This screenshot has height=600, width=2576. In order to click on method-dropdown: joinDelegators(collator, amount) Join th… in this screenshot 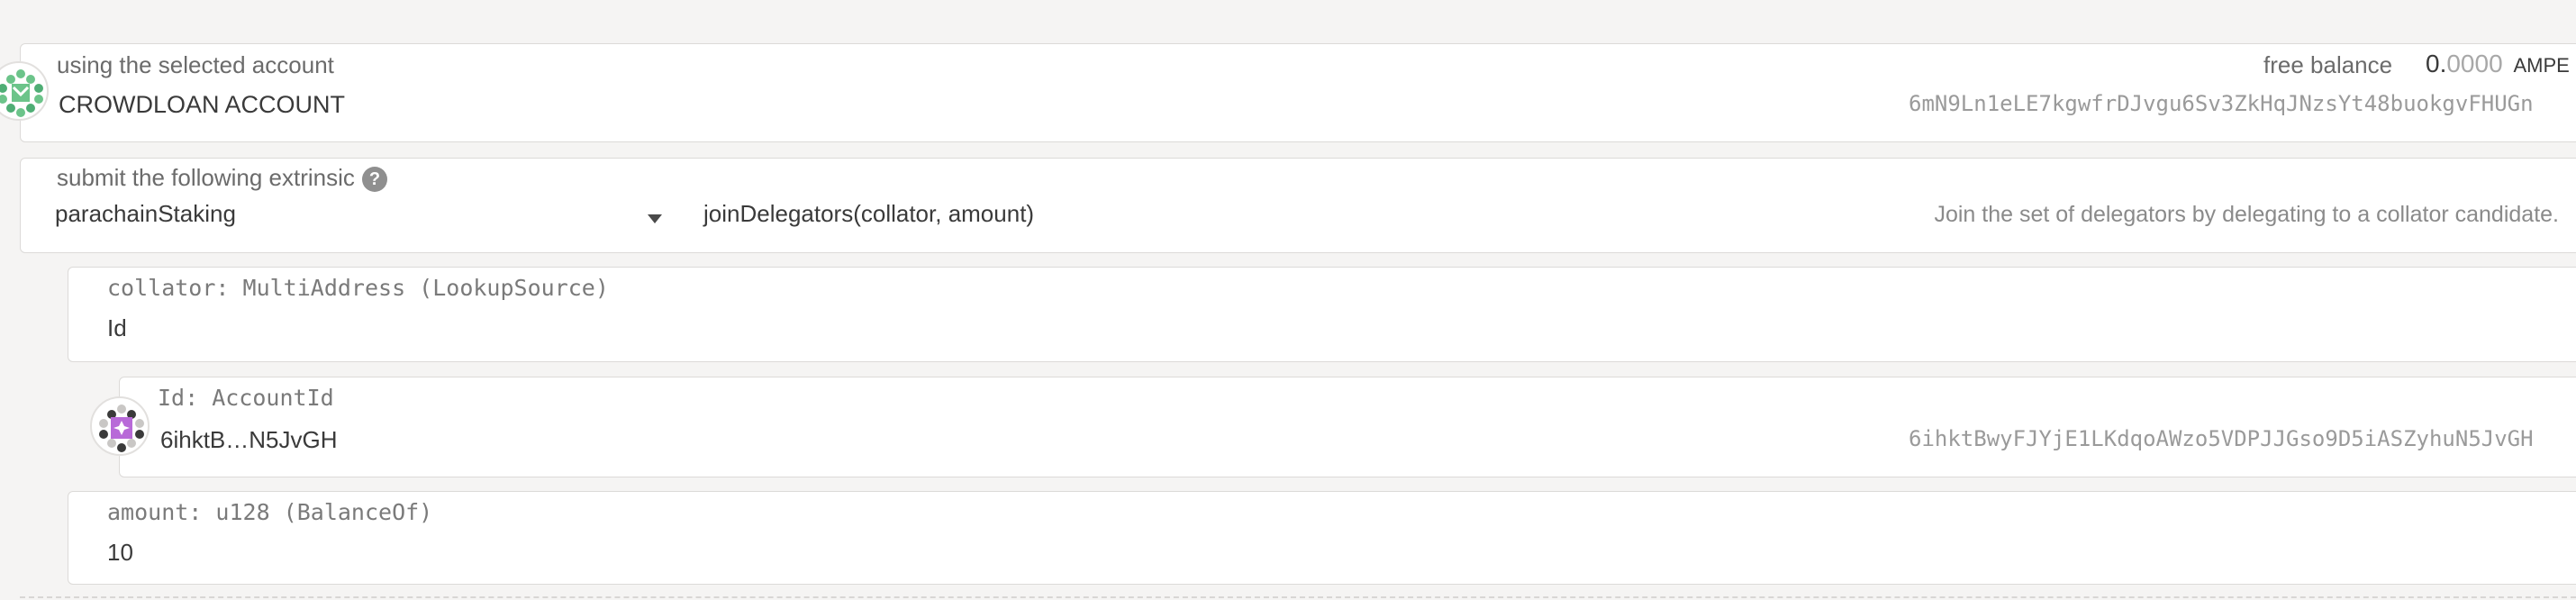, I will do `click(1631, 221)`.